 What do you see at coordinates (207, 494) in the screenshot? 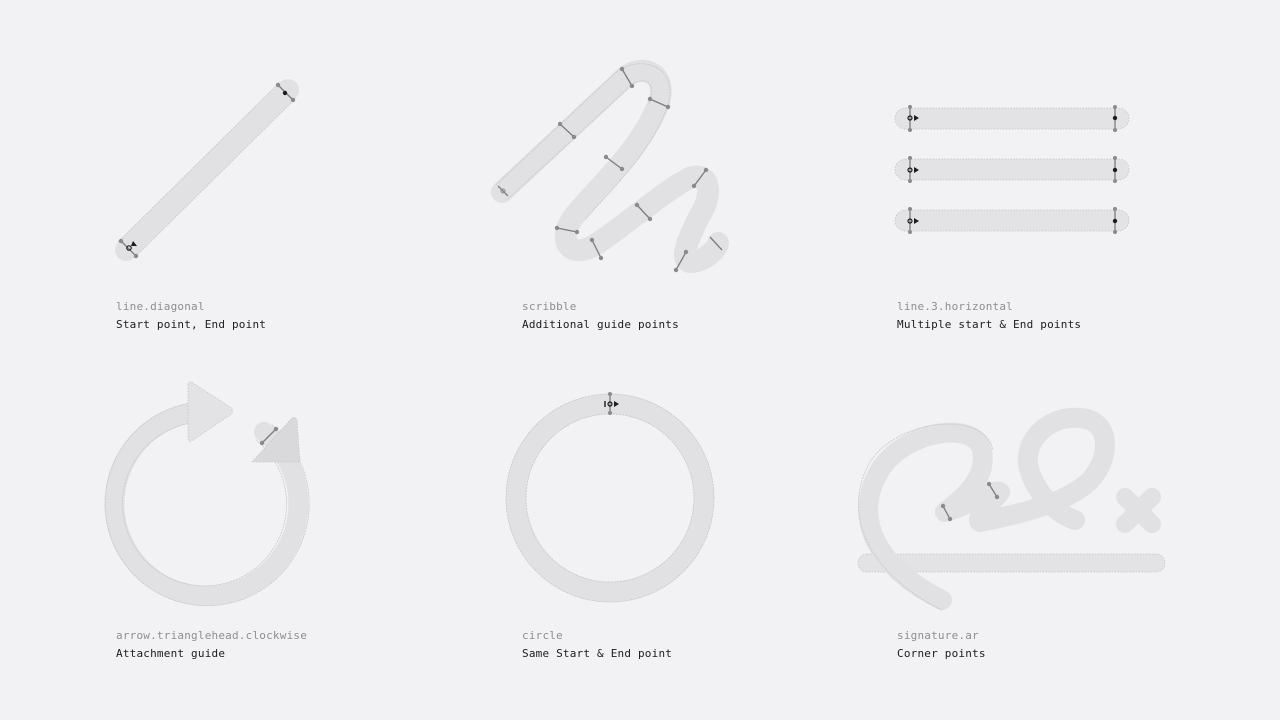
I see `arrow-trianglehead-clockwise-glyph` at bounding box center [207, 494].